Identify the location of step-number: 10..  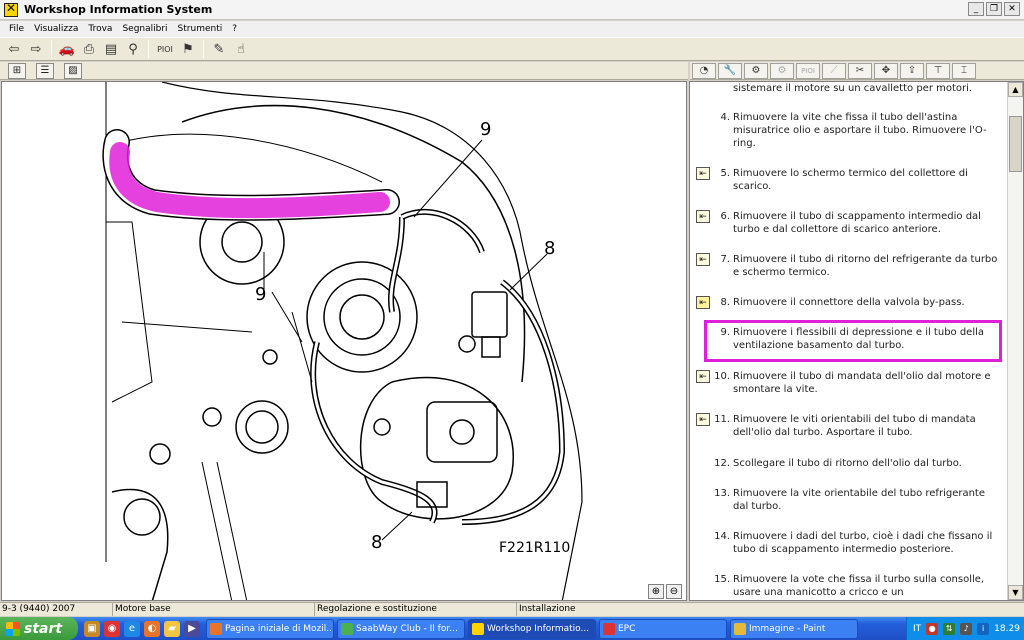
(722, 376).